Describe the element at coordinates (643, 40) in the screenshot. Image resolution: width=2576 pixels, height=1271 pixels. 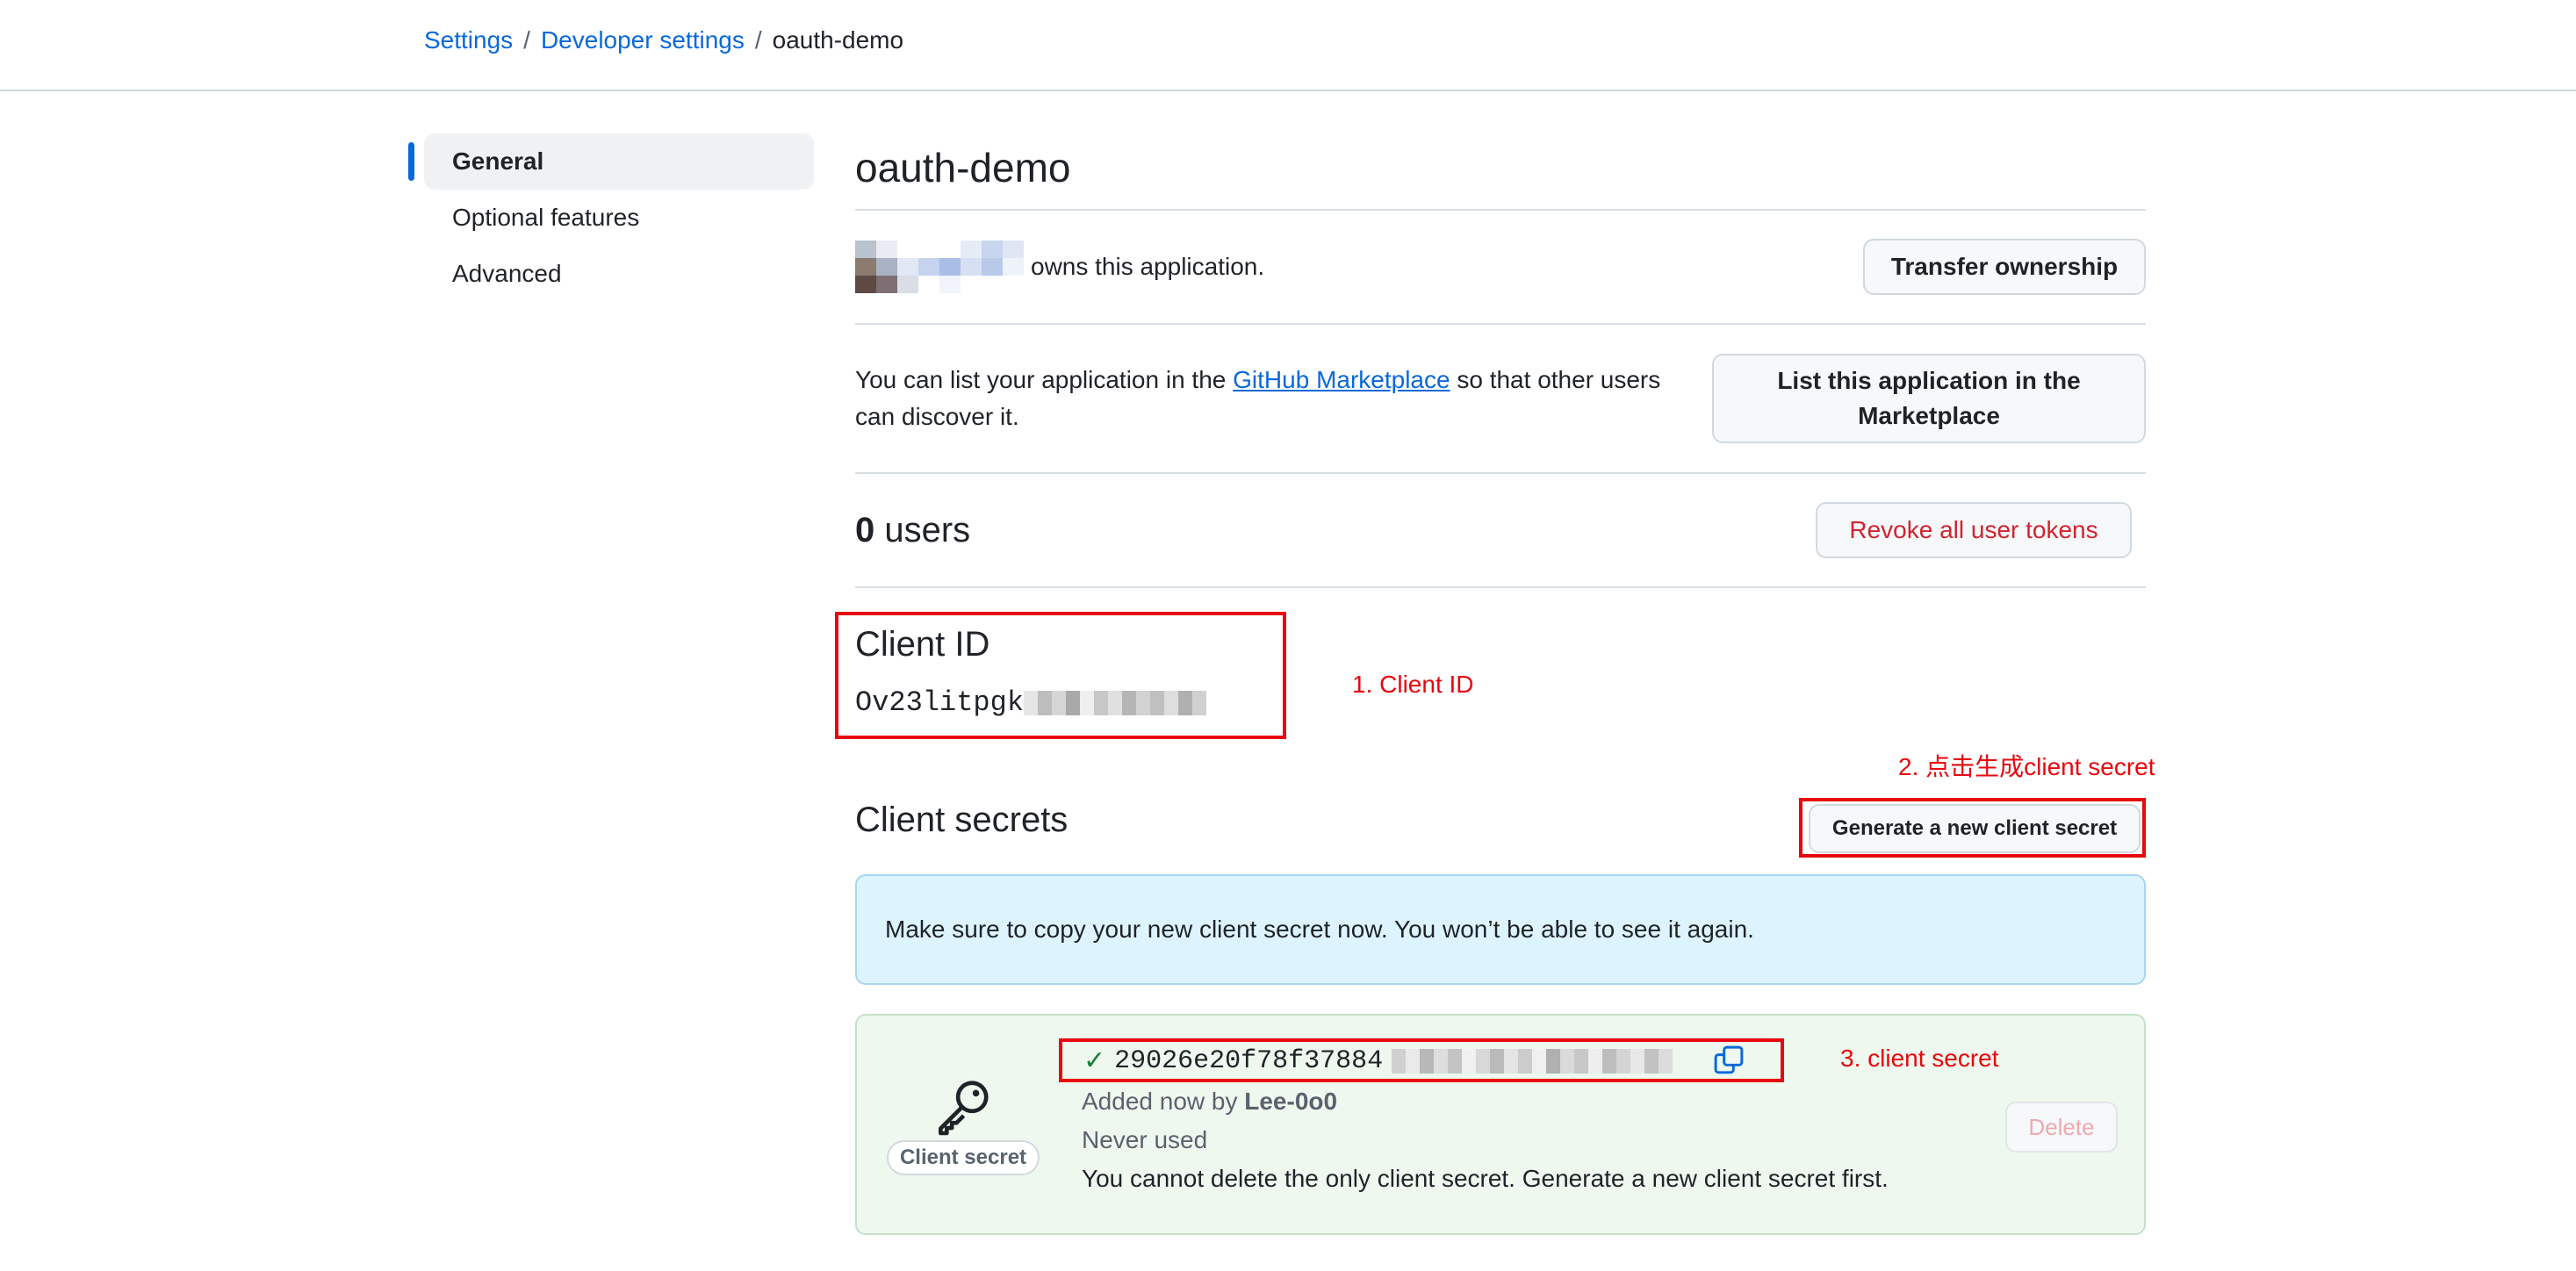
I see `breadcrumb-developer-settings-link: Developer settings` at that location.